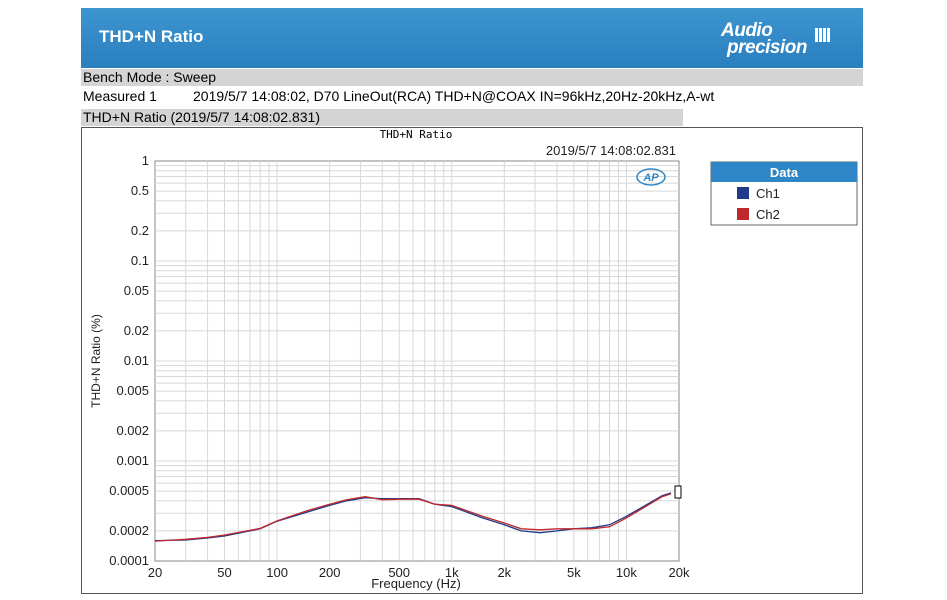  Describe the element at coordinates (140, 260) in the screenshot. I see `y-tick-label: 0.1` at that location.